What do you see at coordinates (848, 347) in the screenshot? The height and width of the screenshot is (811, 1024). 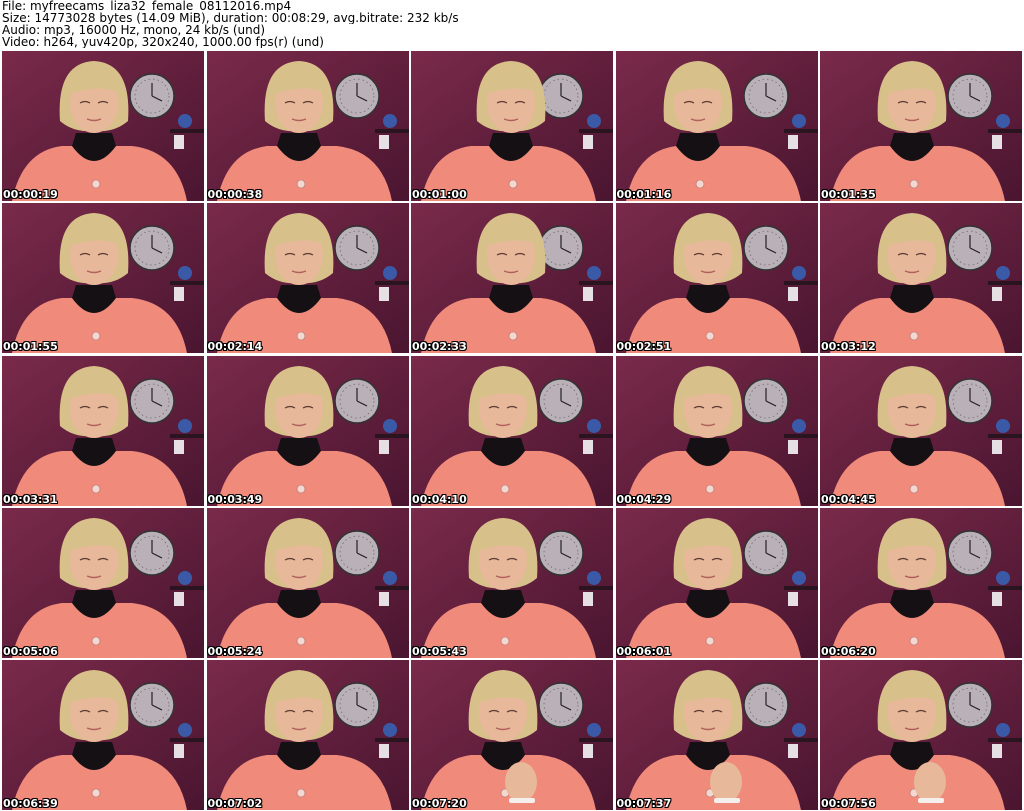 I see `timestamp-label: 00:03:12` at bounding box center [848, 347].